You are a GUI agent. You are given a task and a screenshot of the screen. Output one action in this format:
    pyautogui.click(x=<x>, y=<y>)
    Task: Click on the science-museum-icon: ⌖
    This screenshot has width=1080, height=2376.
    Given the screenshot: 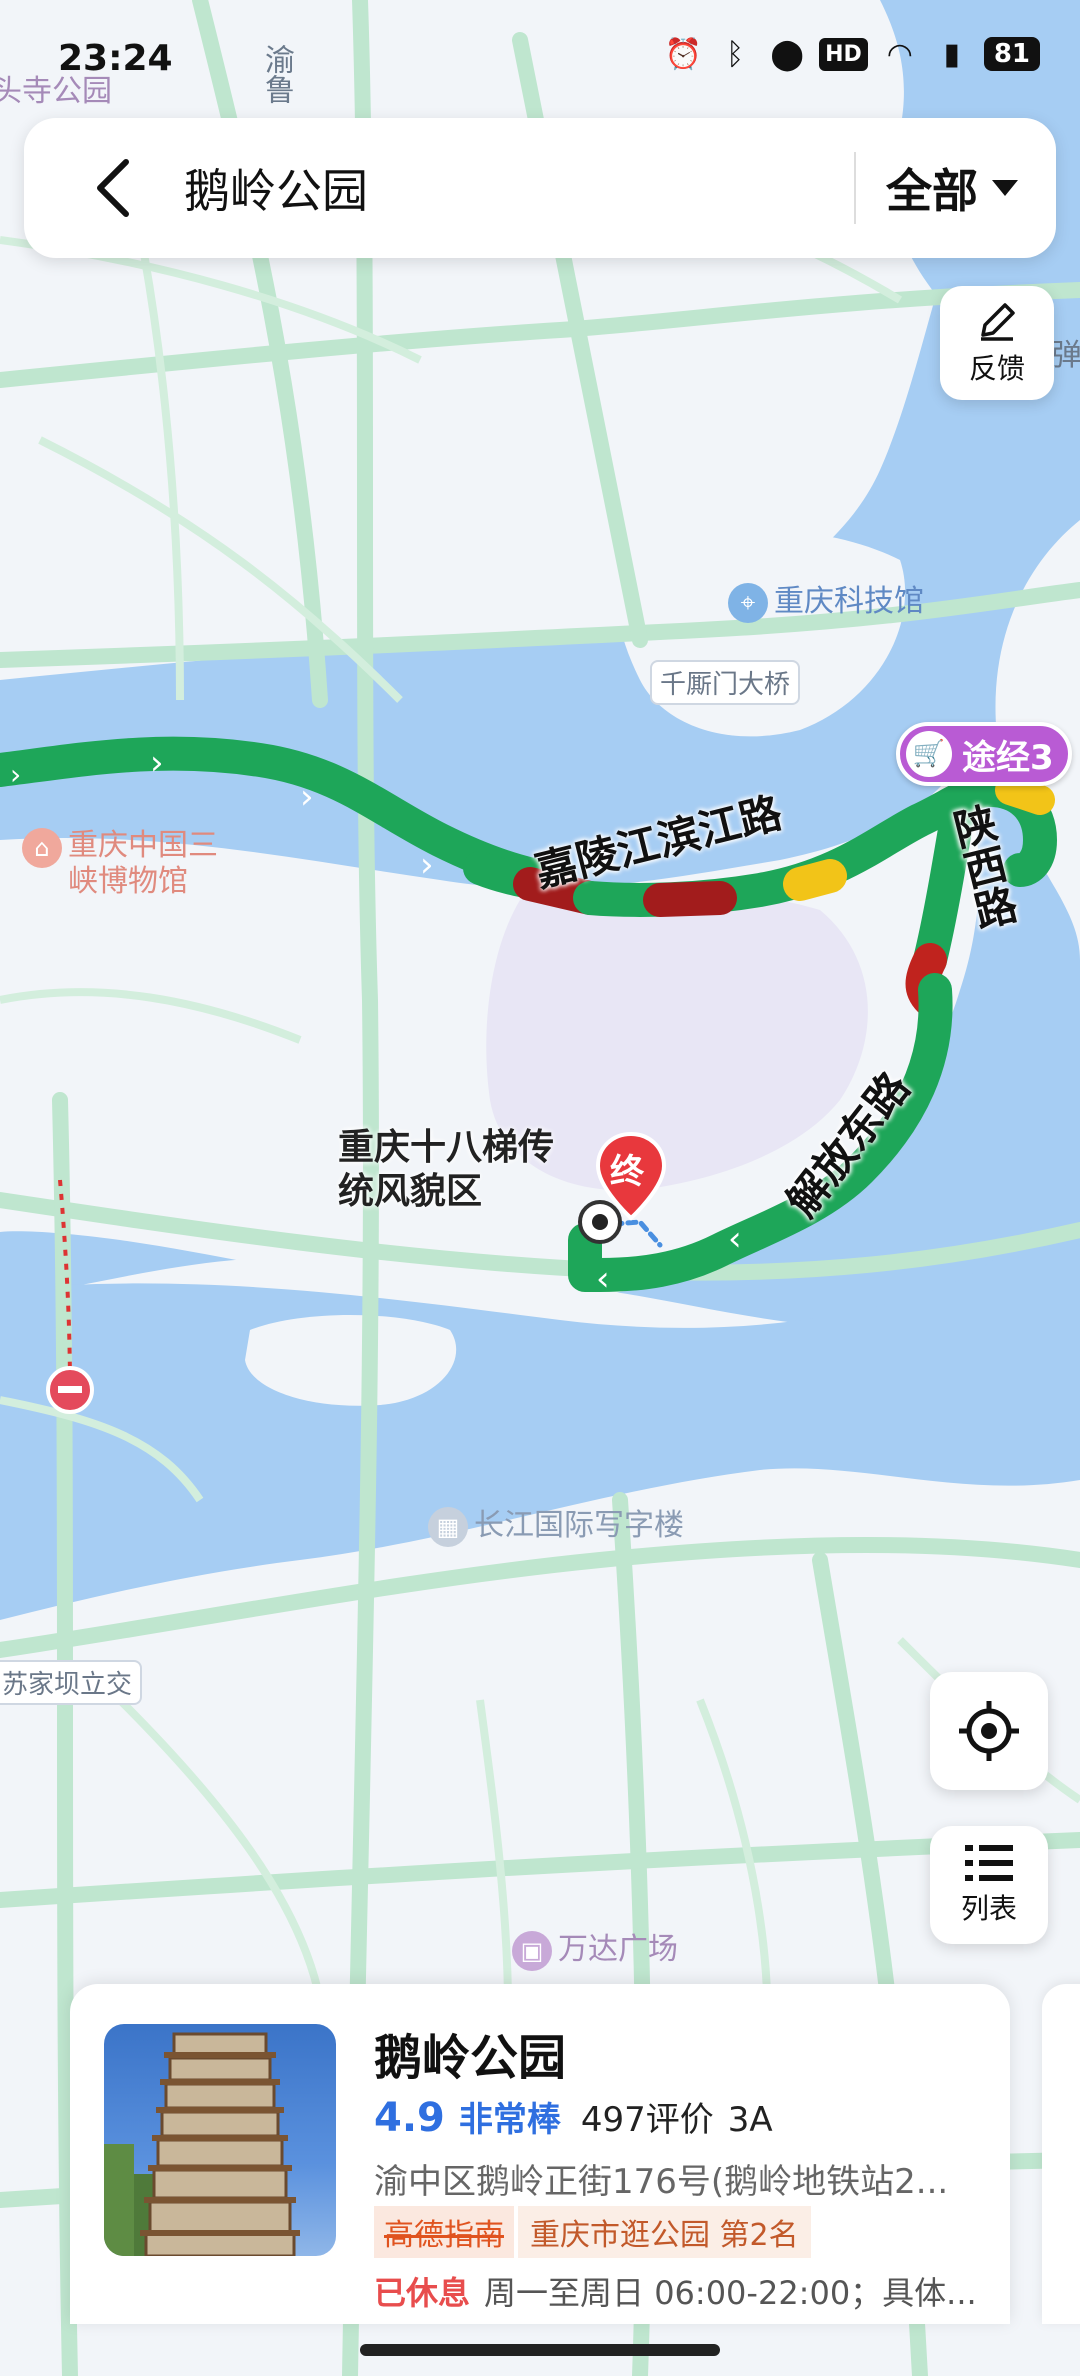 What is the action you would take?
    pyautogui.click(x=748, y=602)
    